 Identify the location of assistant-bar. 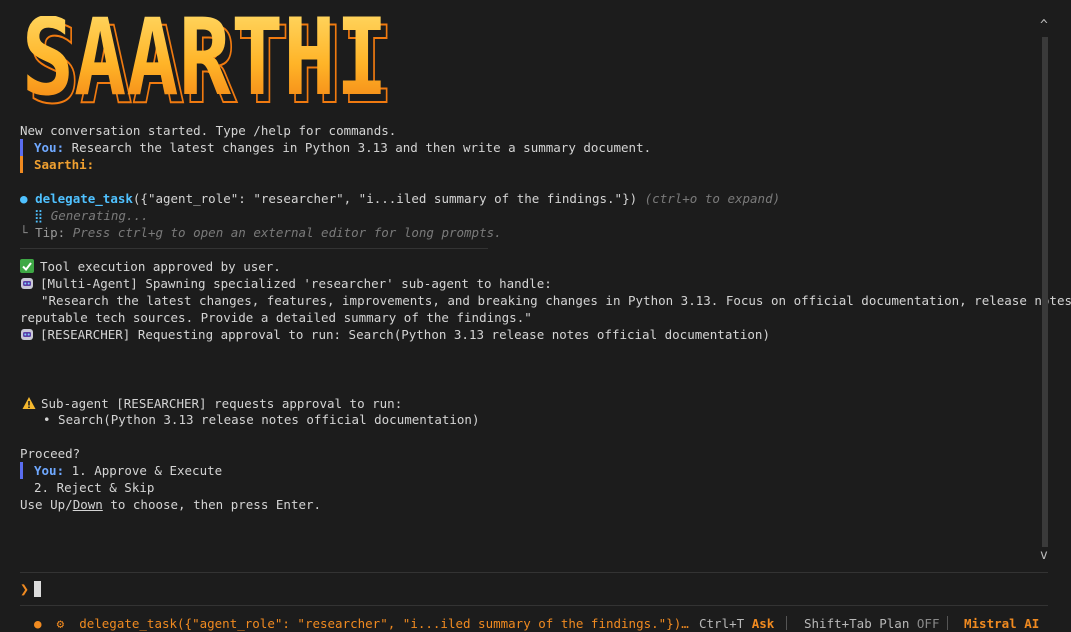
(21, 164).